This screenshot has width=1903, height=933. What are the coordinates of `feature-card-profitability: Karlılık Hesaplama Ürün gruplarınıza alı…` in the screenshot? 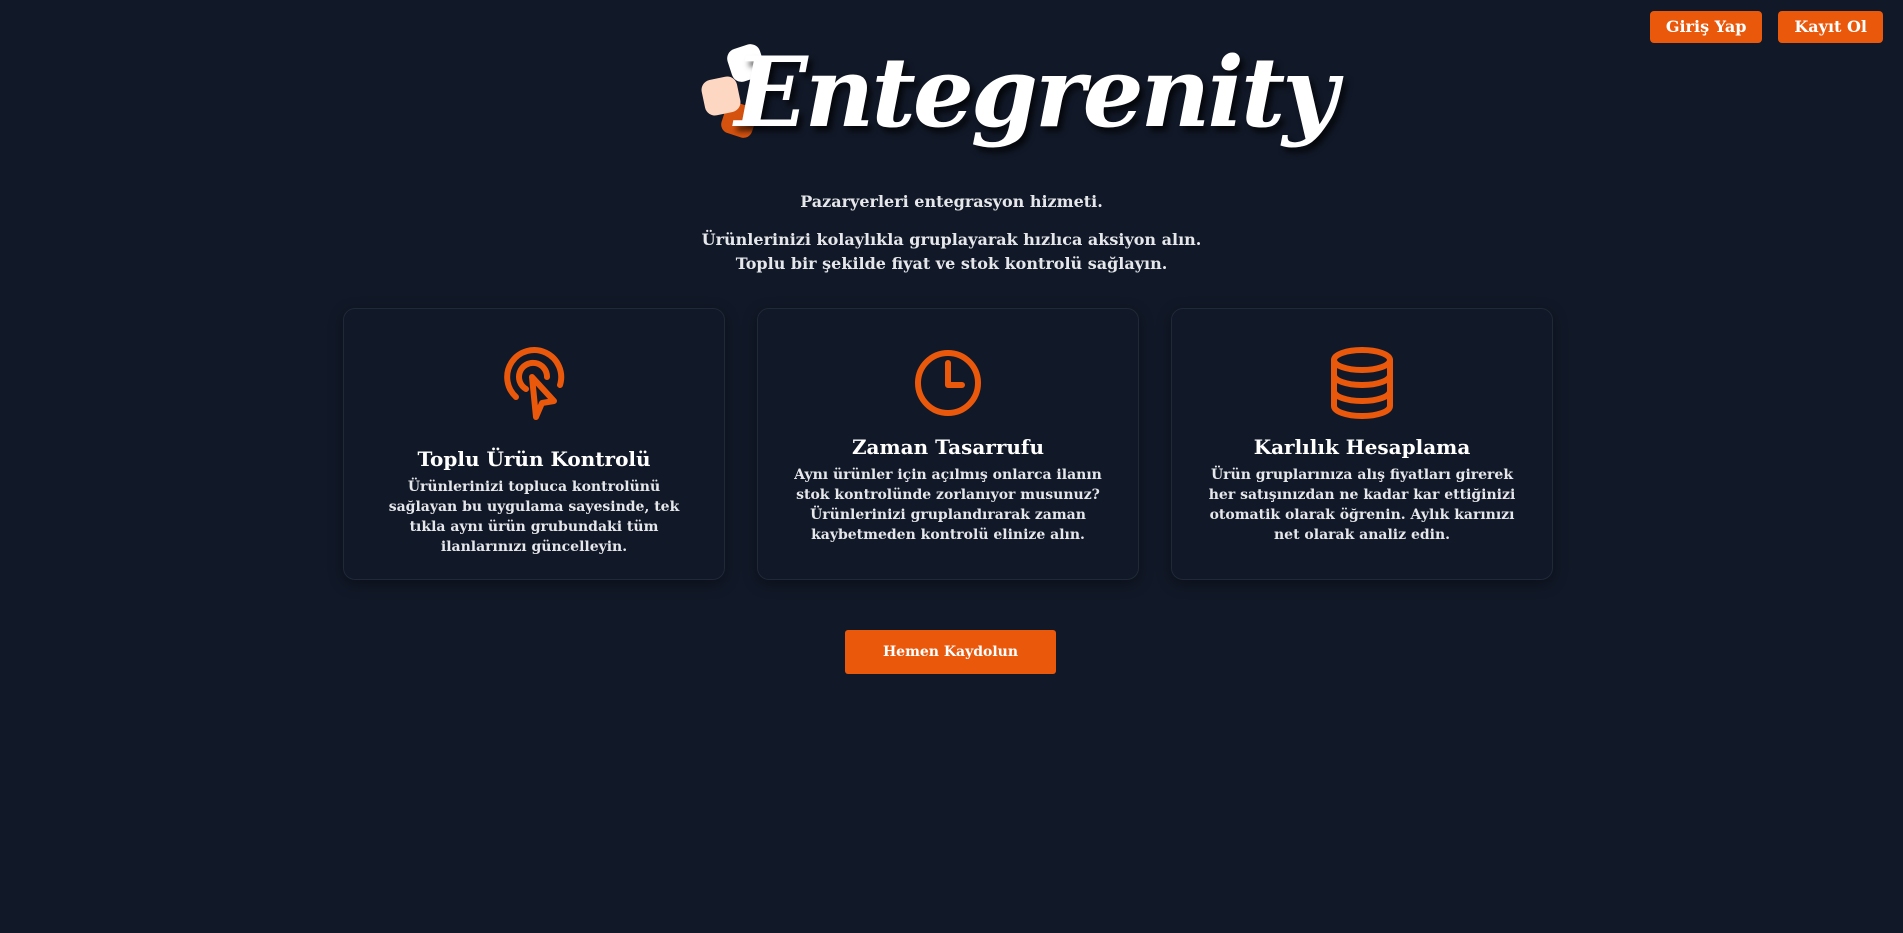 It's located at (1362, 444).